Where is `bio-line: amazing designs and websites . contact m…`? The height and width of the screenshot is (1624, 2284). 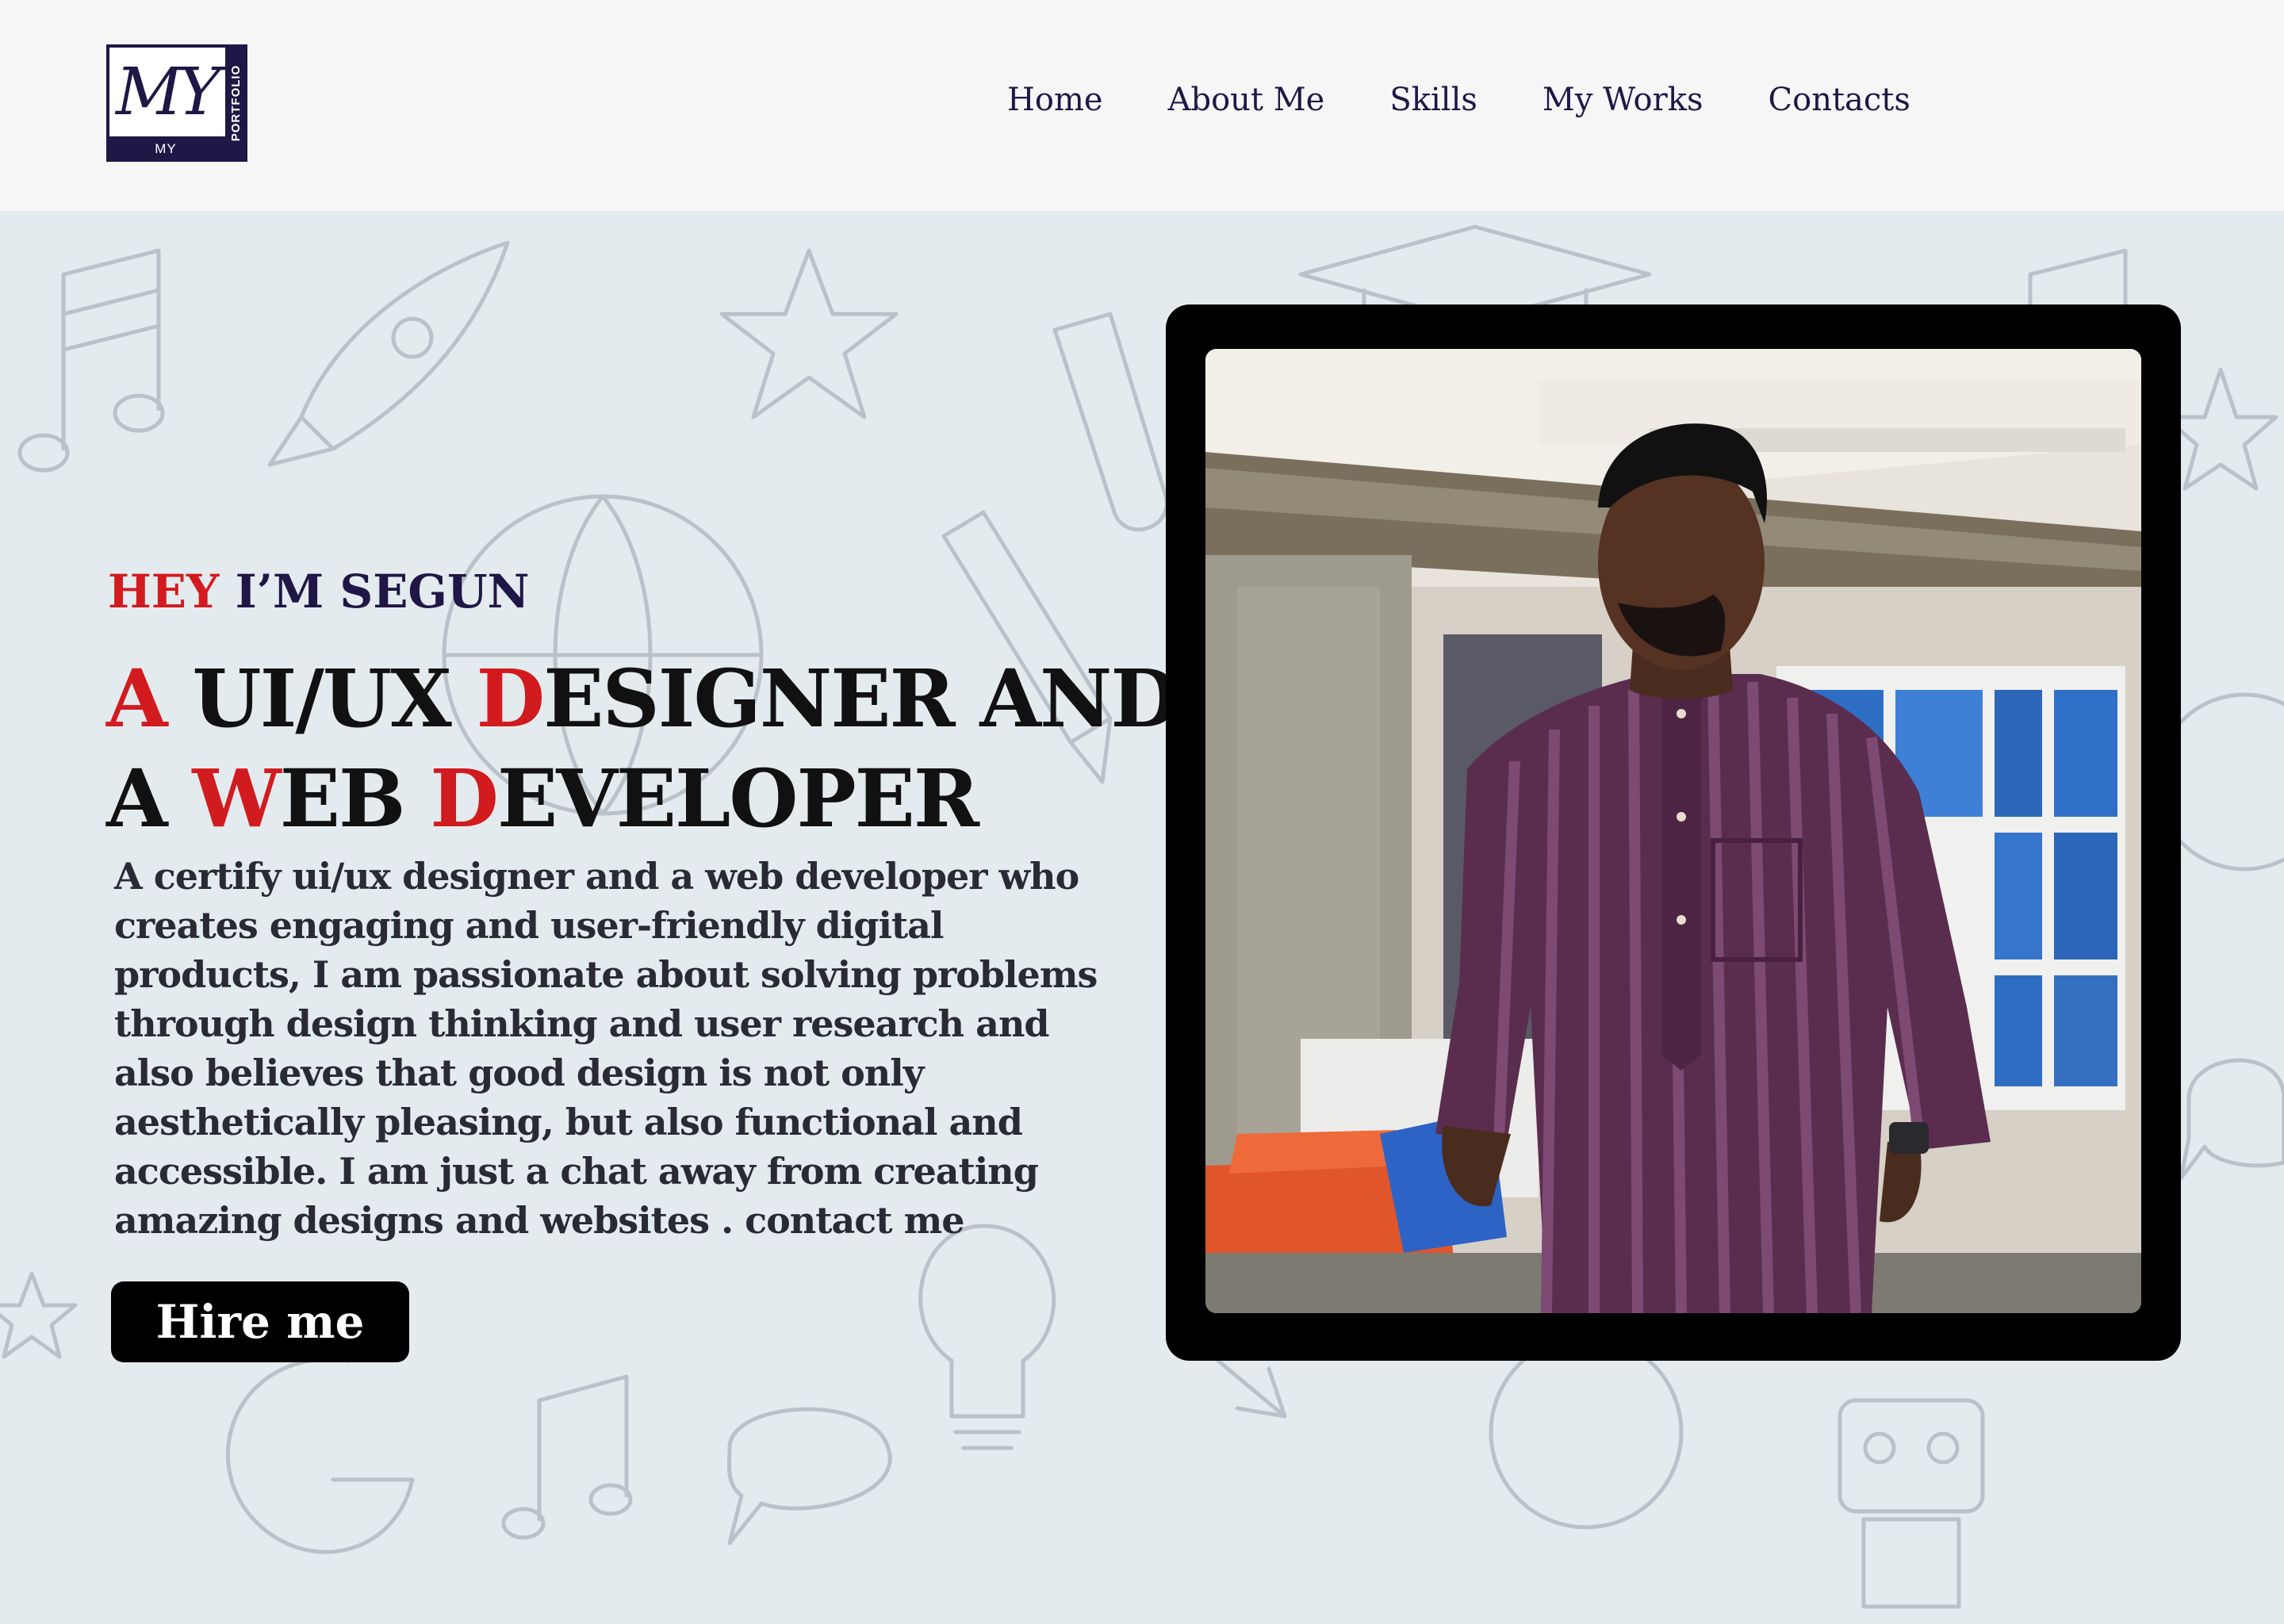
bio-line: amazing designs and websites . contact m… is located at coordinates (539, 1220).